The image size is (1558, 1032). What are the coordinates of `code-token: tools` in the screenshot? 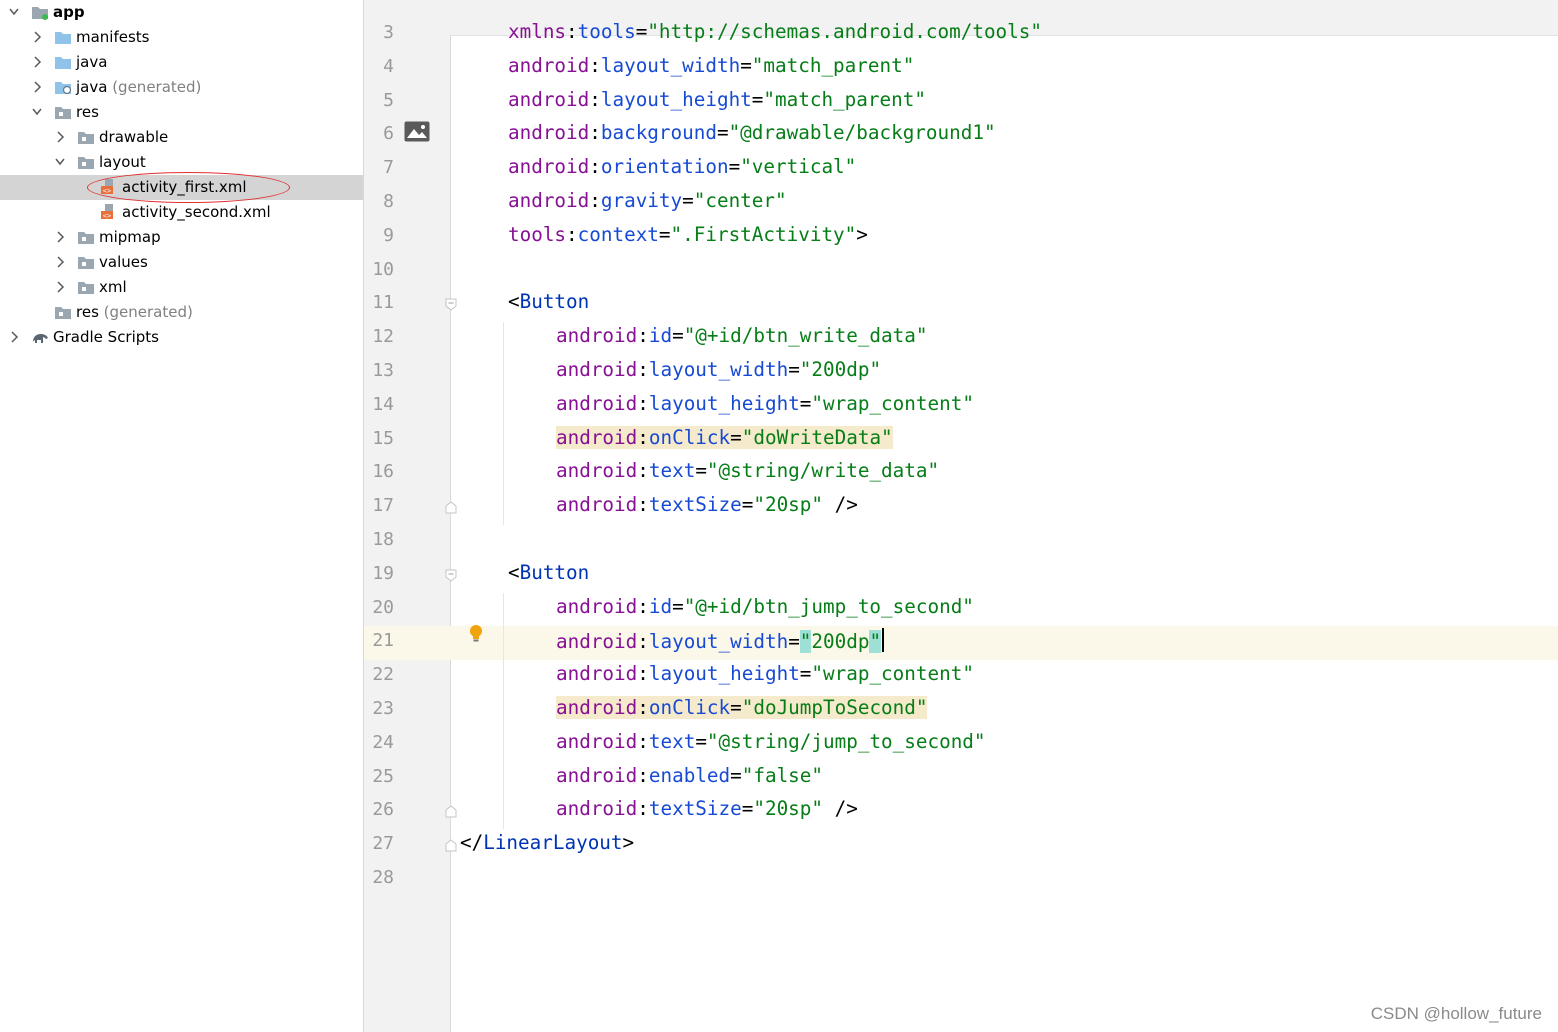 It's located at (606, 31).